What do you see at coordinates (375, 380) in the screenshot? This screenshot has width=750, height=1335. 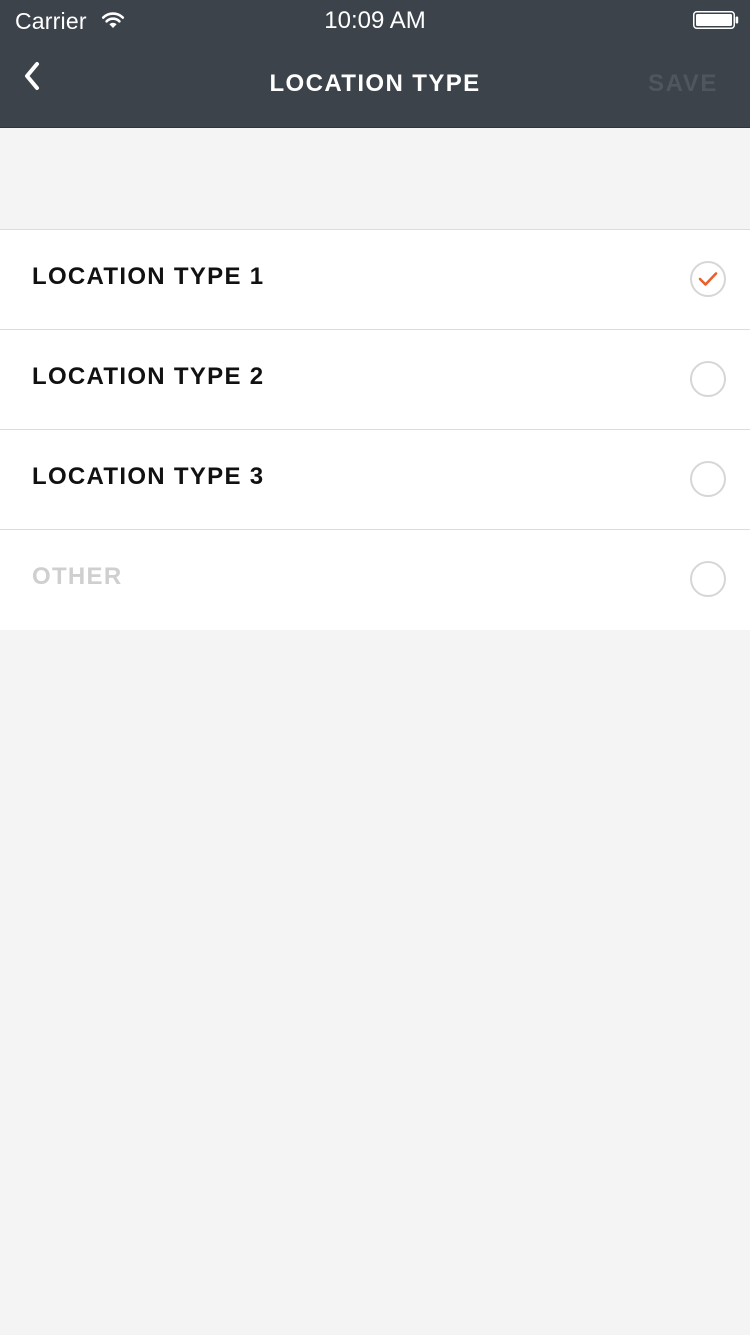 I see `location-type-2-option: LOCATION TYPE 2` at bounding box center [375, 380].